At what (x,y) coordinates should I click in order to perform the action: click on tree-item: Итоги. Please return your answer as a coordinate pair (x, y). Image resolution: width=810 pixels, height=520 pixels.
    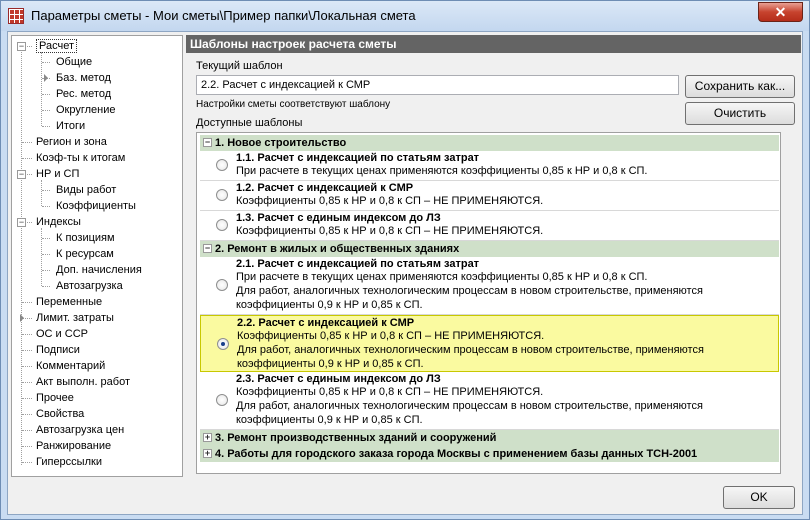
    Looking at the image, I should click on (70, 126).